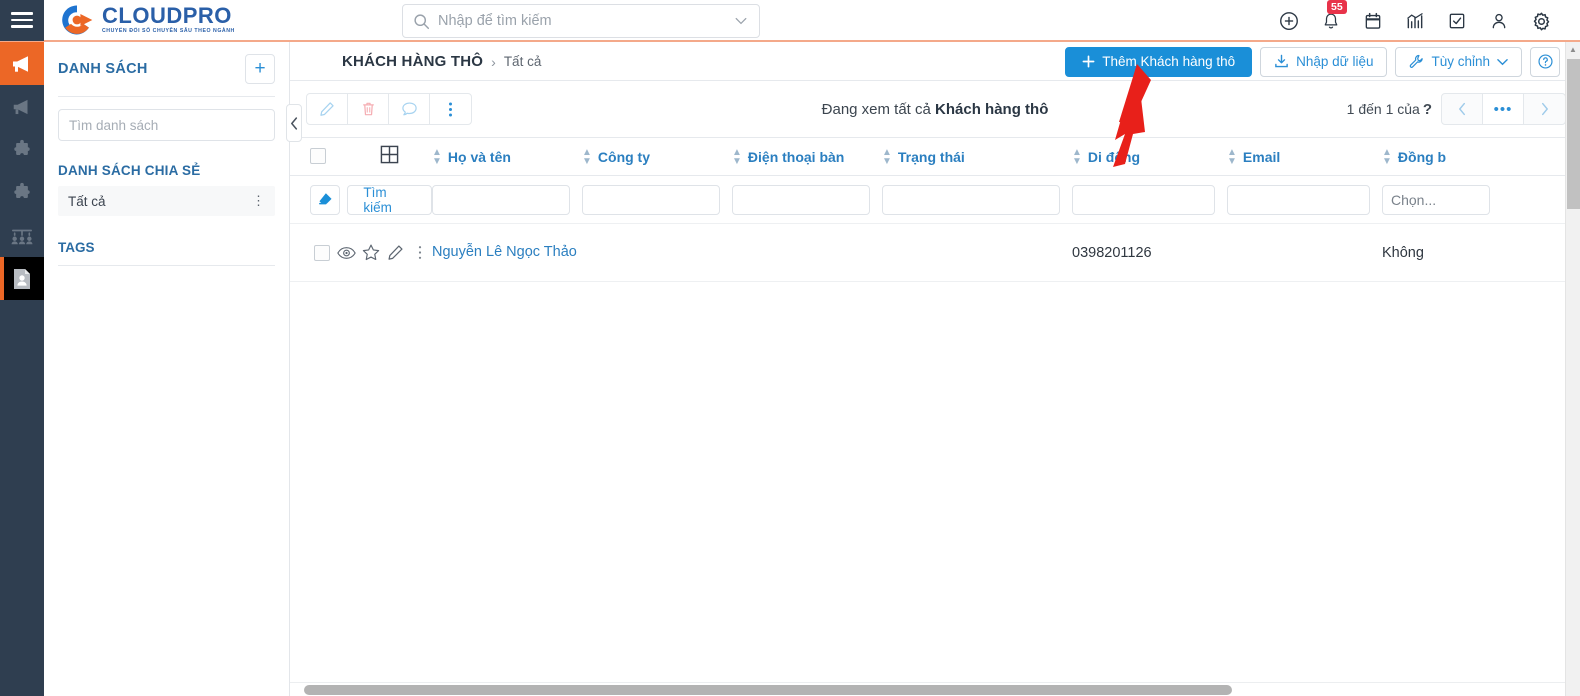  I want to click on customize-label: Tùy chỉnh, so click(1460, 61).